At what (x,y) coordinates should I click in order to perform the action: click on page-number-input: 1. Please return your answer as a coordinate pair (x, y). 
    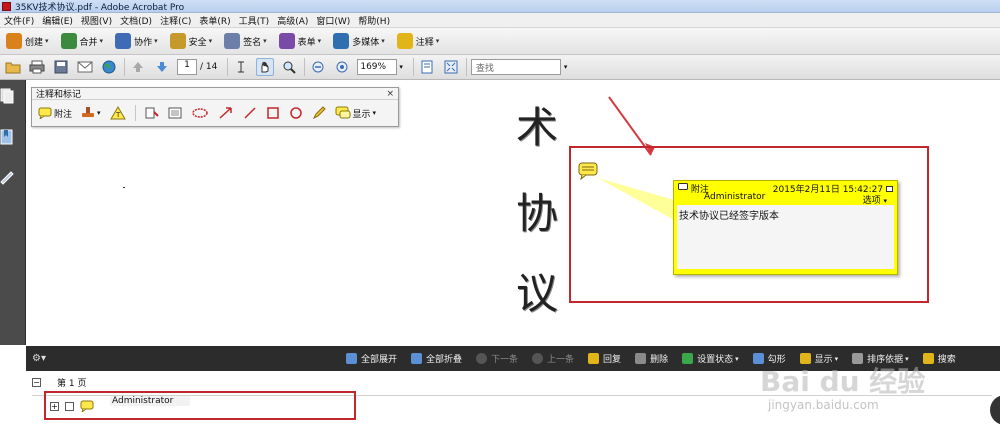
    Looking at the image, I should click on (187, 67).